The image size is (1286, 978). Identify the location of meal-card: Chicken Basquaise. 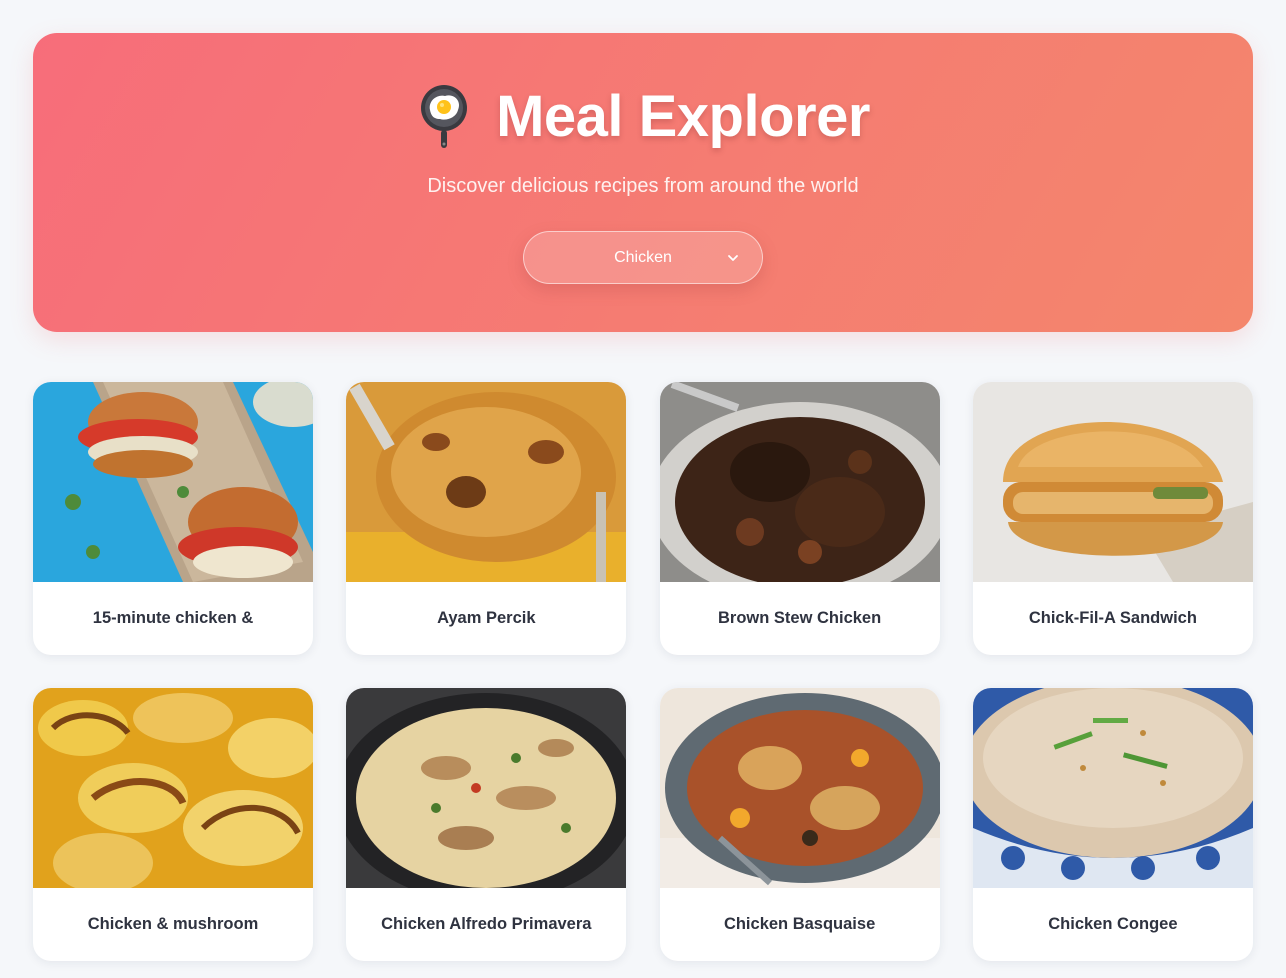
(799, 824).